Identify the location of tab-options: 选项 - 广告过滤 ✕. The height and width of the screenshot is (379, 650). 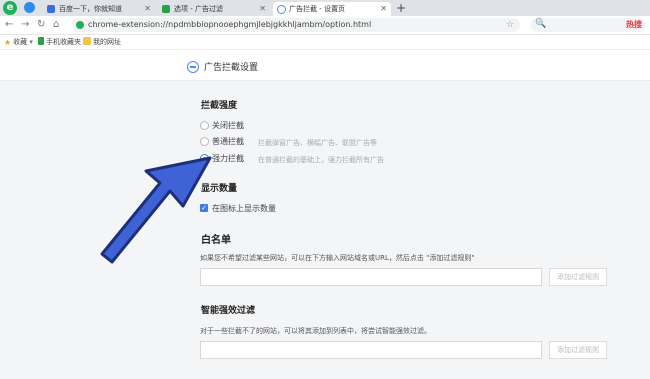
(214, 9).